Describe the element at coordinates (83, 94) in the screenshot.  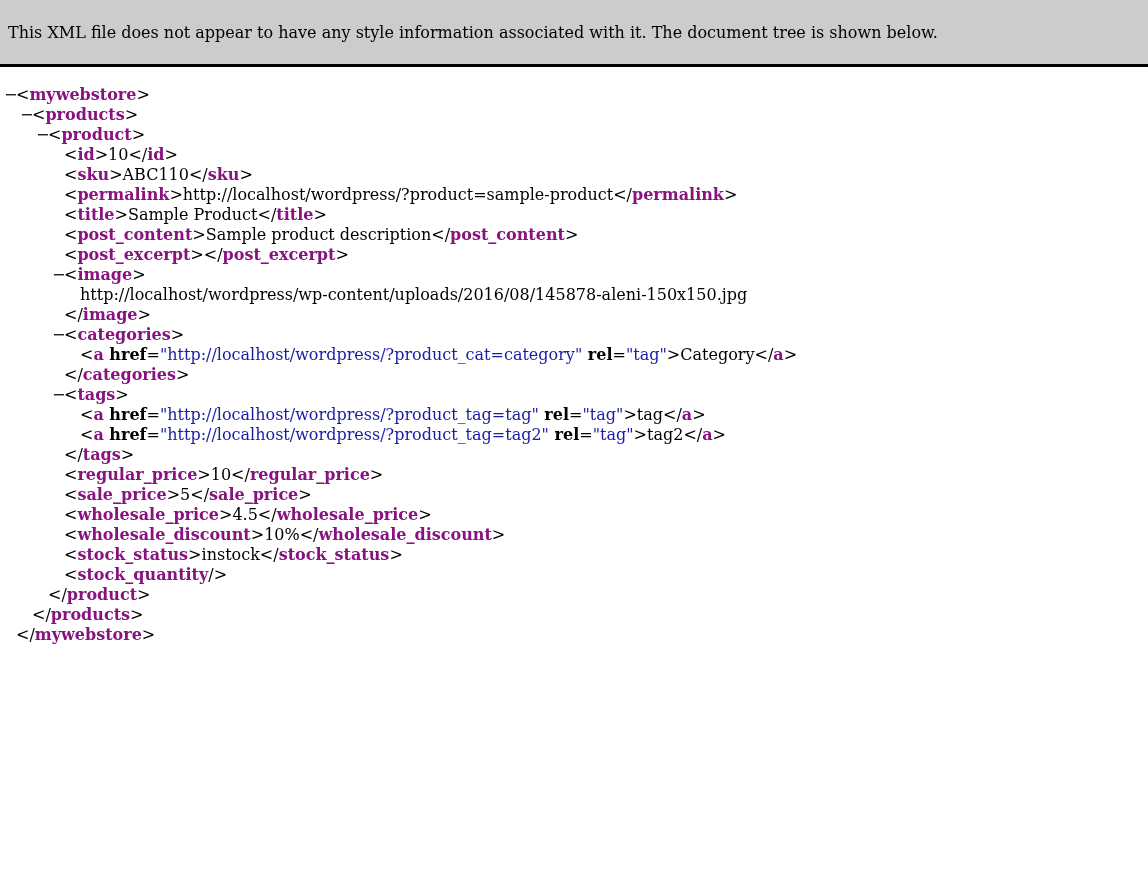
I see `xml-open-tag: <mywebstore>` at that location.